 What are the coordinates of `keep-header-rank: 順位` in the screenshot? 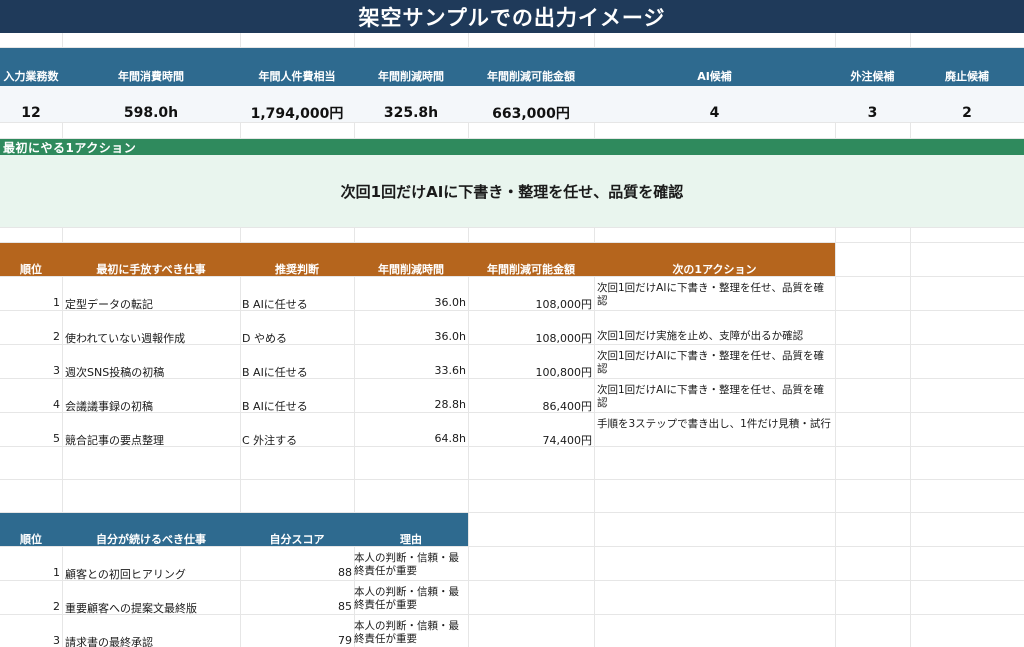 It's located at (31, 539).